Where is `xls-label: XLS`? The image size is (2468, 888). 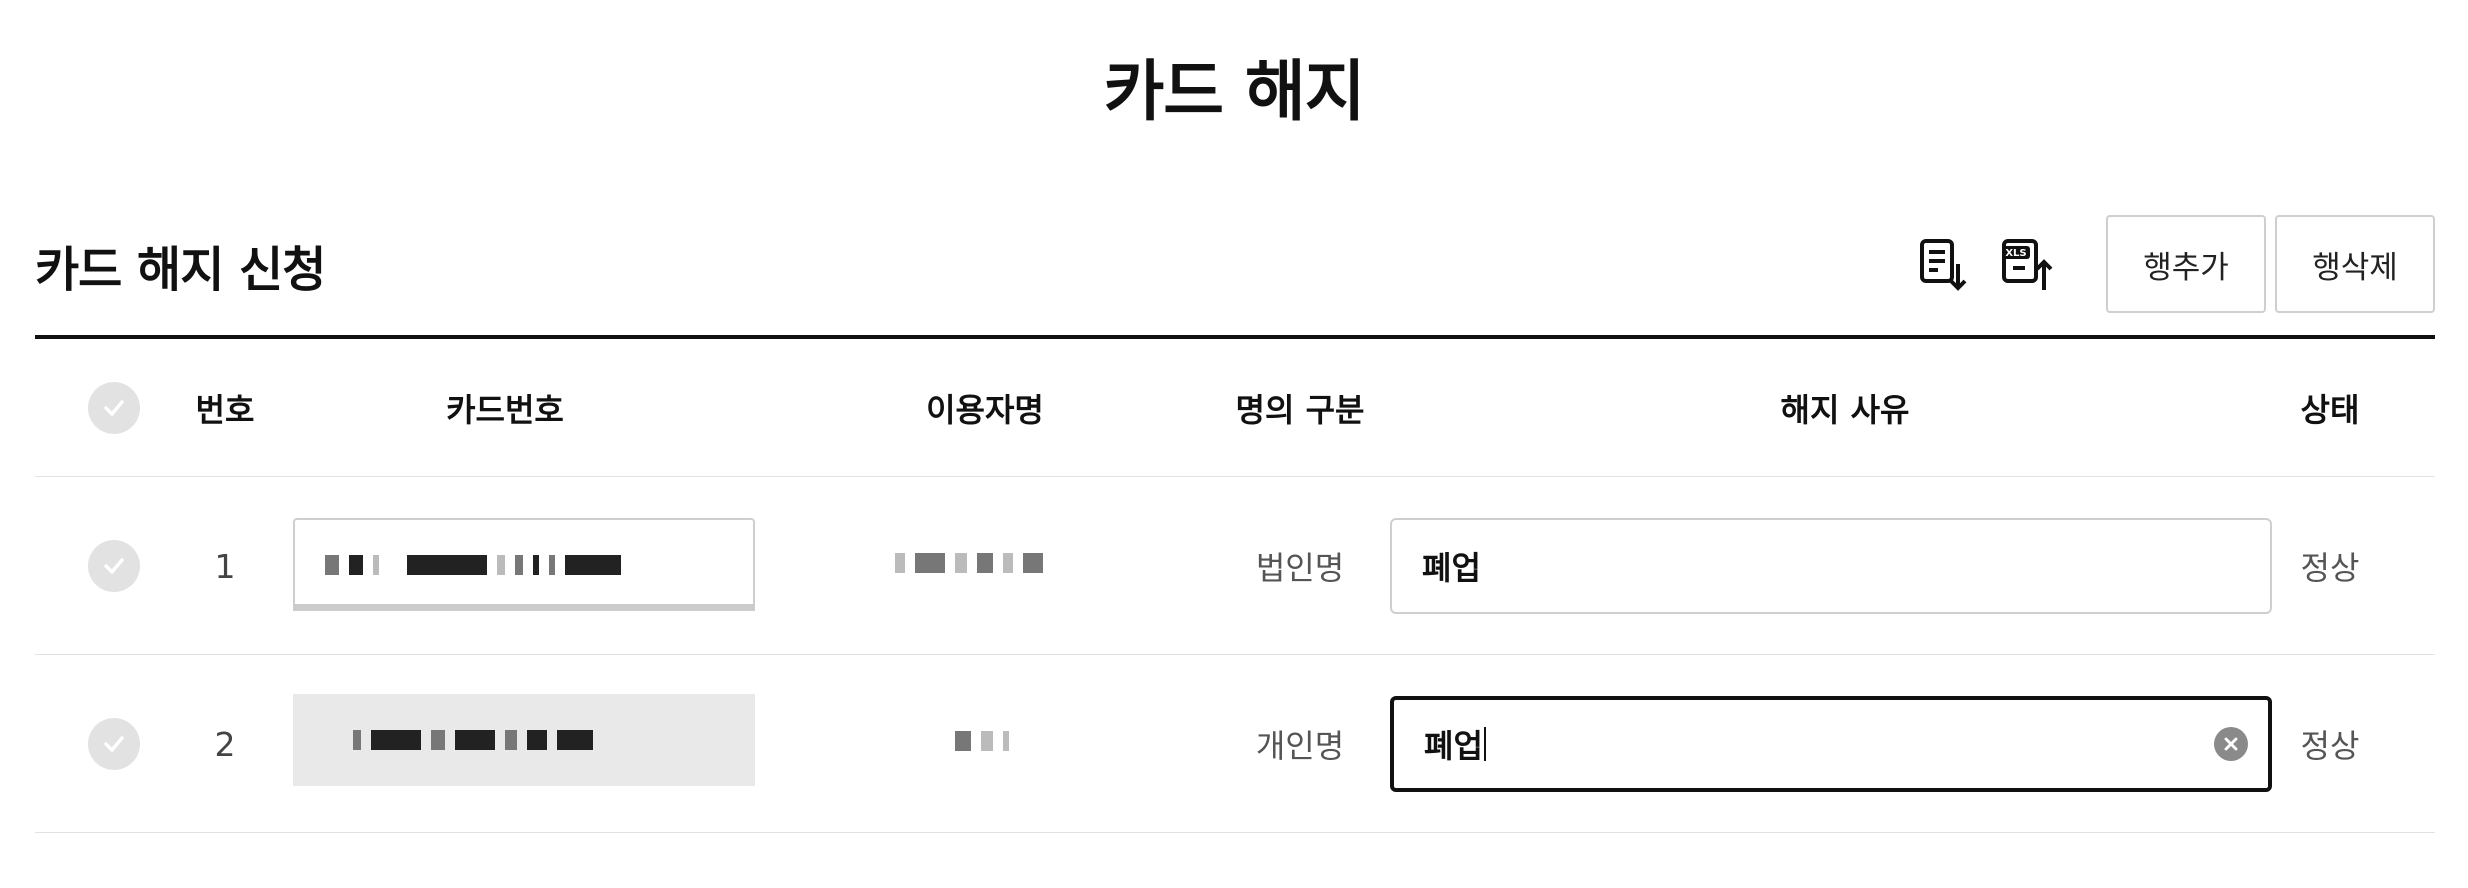
xls-label: XLS is located at coordinates (2015, 253).